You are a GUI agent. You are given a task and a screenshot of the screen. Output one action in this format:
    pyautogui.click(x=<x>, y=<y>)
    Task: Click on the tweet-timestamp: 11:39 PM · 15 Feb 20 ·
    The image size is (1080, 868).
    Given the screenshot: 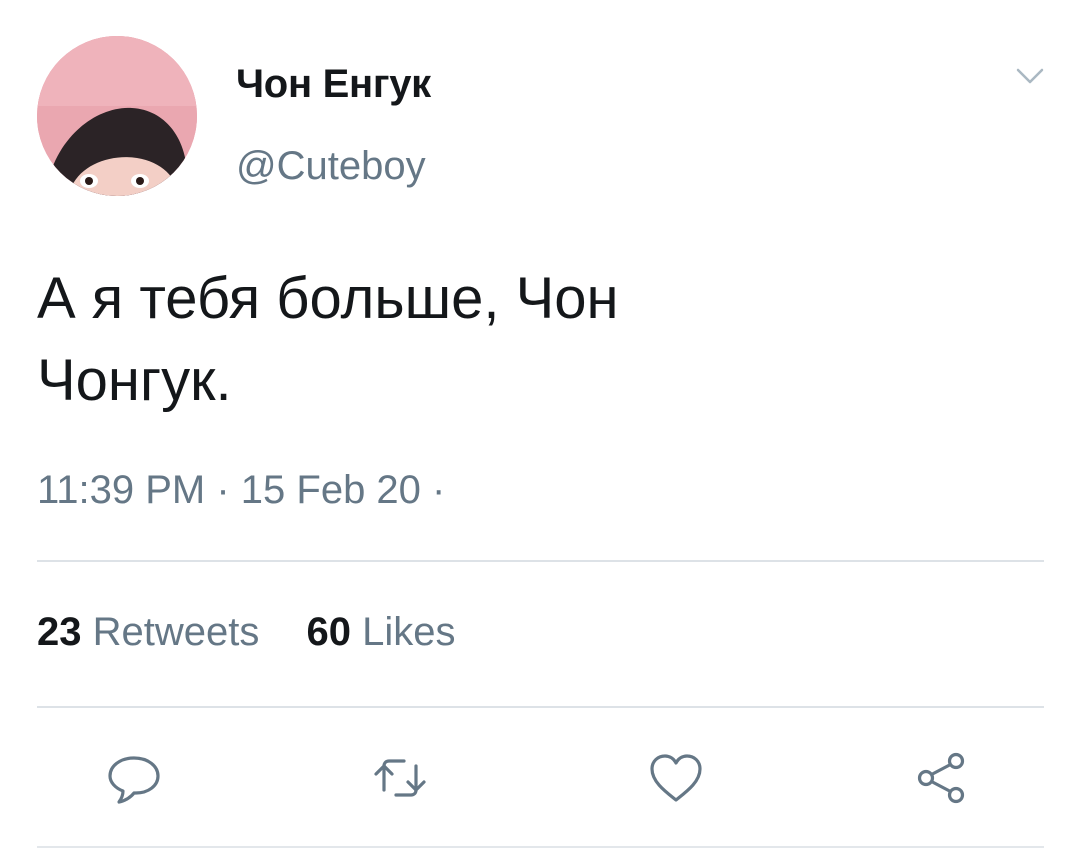 What is the action you would take?
    pyautogui.click(x=241, y=490)
    